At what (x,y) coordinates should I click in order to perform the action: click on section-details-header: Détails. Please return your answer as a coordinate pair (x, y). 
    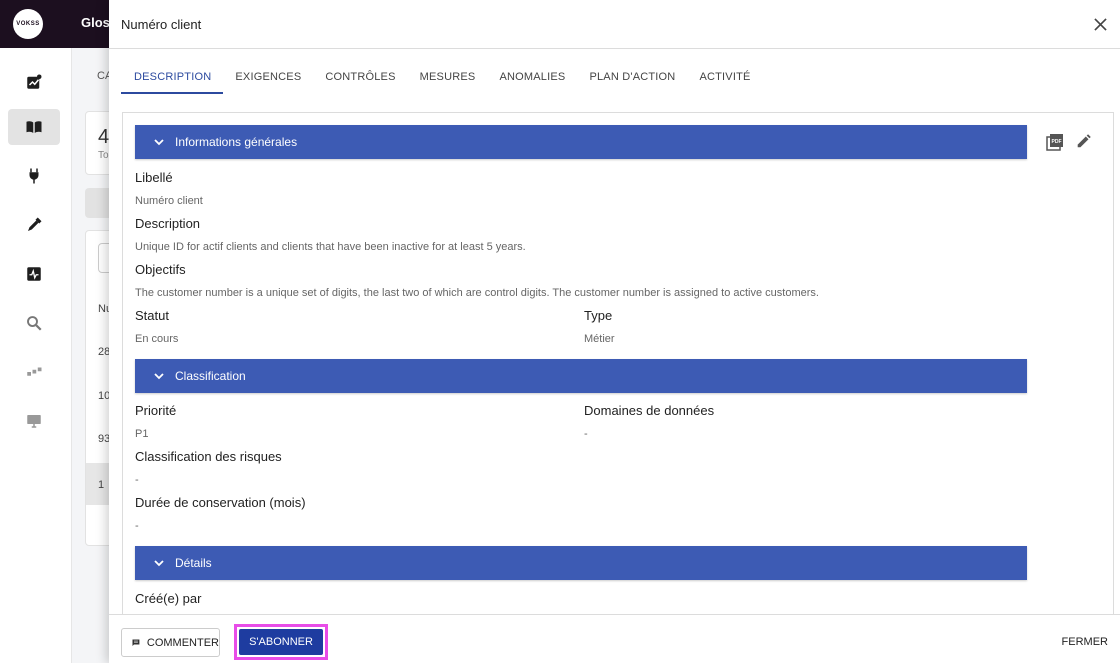
    Looking at the image, I should click on (581, 563).